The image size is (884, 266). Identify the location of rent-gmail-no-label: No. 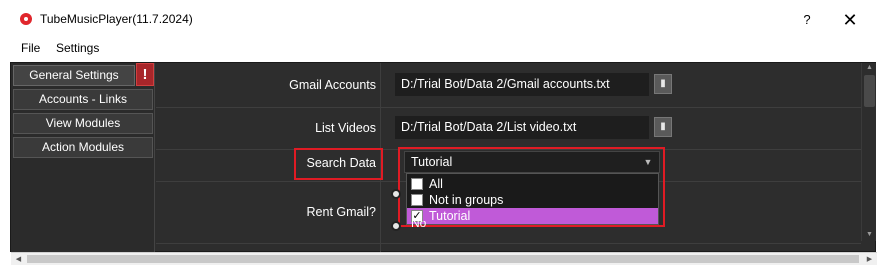
(419, 225).